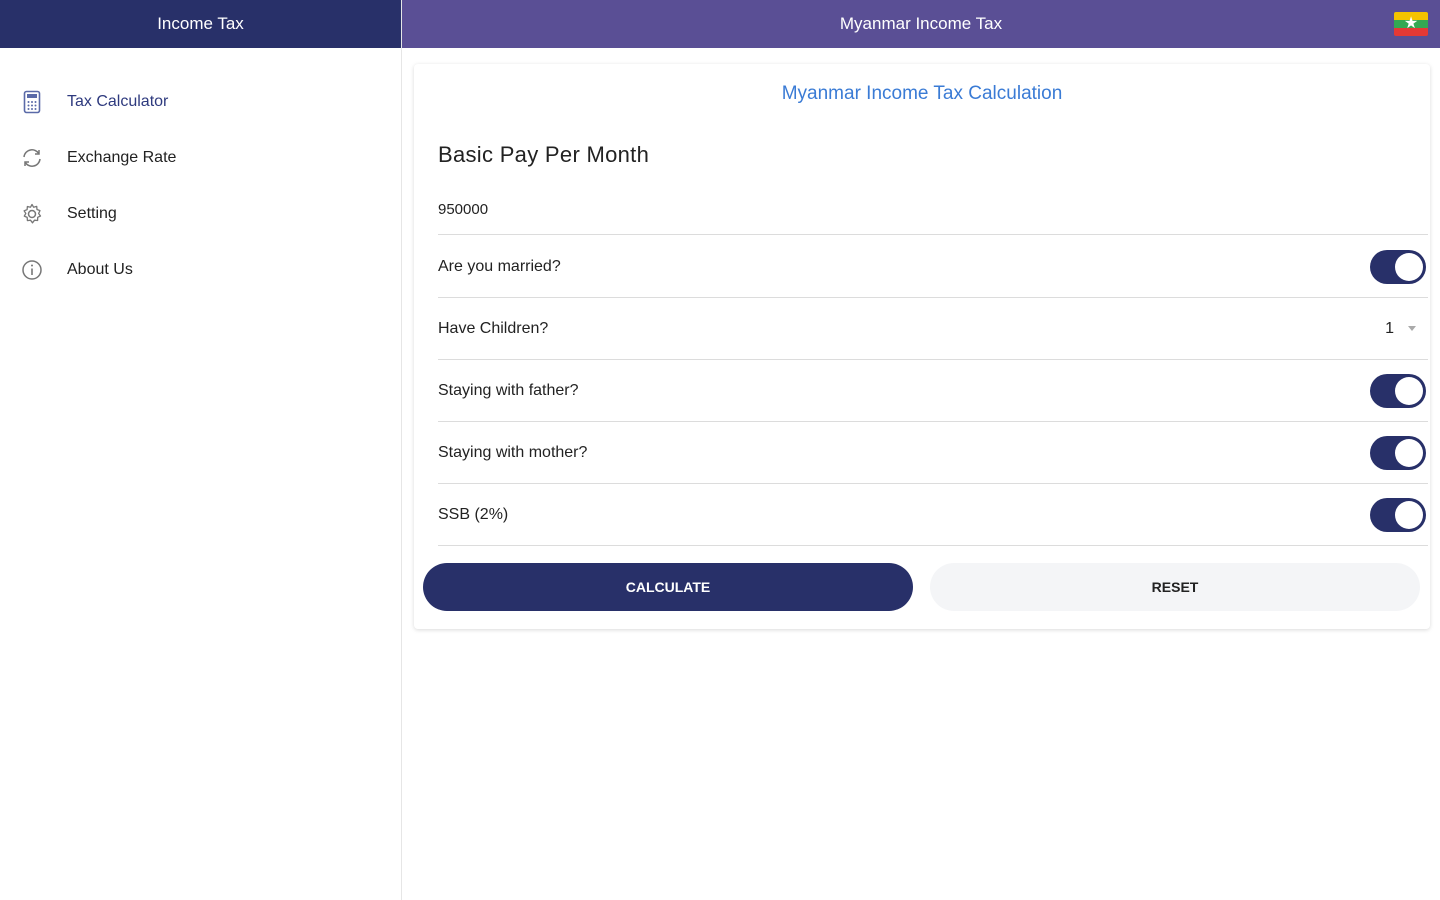 The height and width of the screenshot is (900, 1440). What do you see at coordinates (544, 154) in the screenshot?
I see `basic-pay-label: Basic Pay Per Month` at bounding box center [544, 154].